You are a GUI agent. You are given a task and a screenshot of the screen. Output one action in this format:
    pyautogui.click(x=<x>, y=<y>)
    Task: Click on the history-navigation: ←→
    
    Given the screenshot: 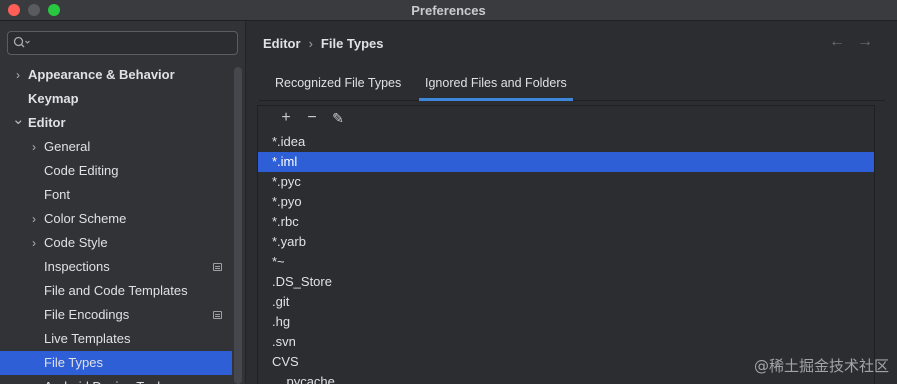 What is the action you would take?
    pyautogui.click(x=857, y=42)
    